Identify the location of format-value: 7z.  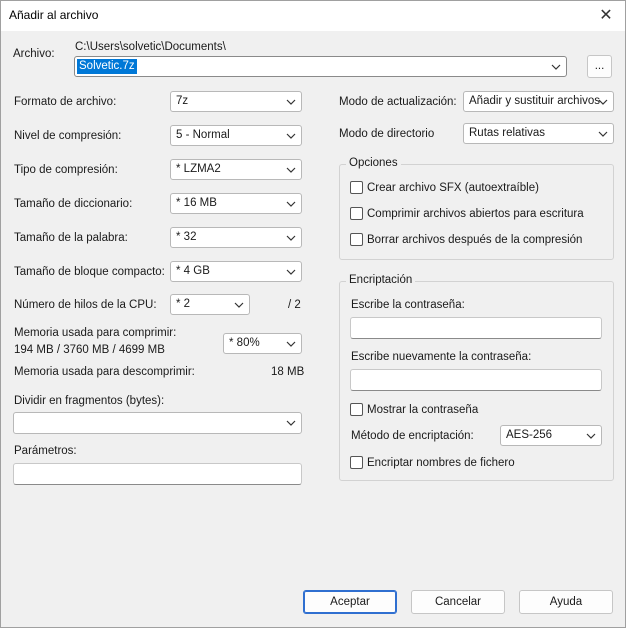
(182, 101).